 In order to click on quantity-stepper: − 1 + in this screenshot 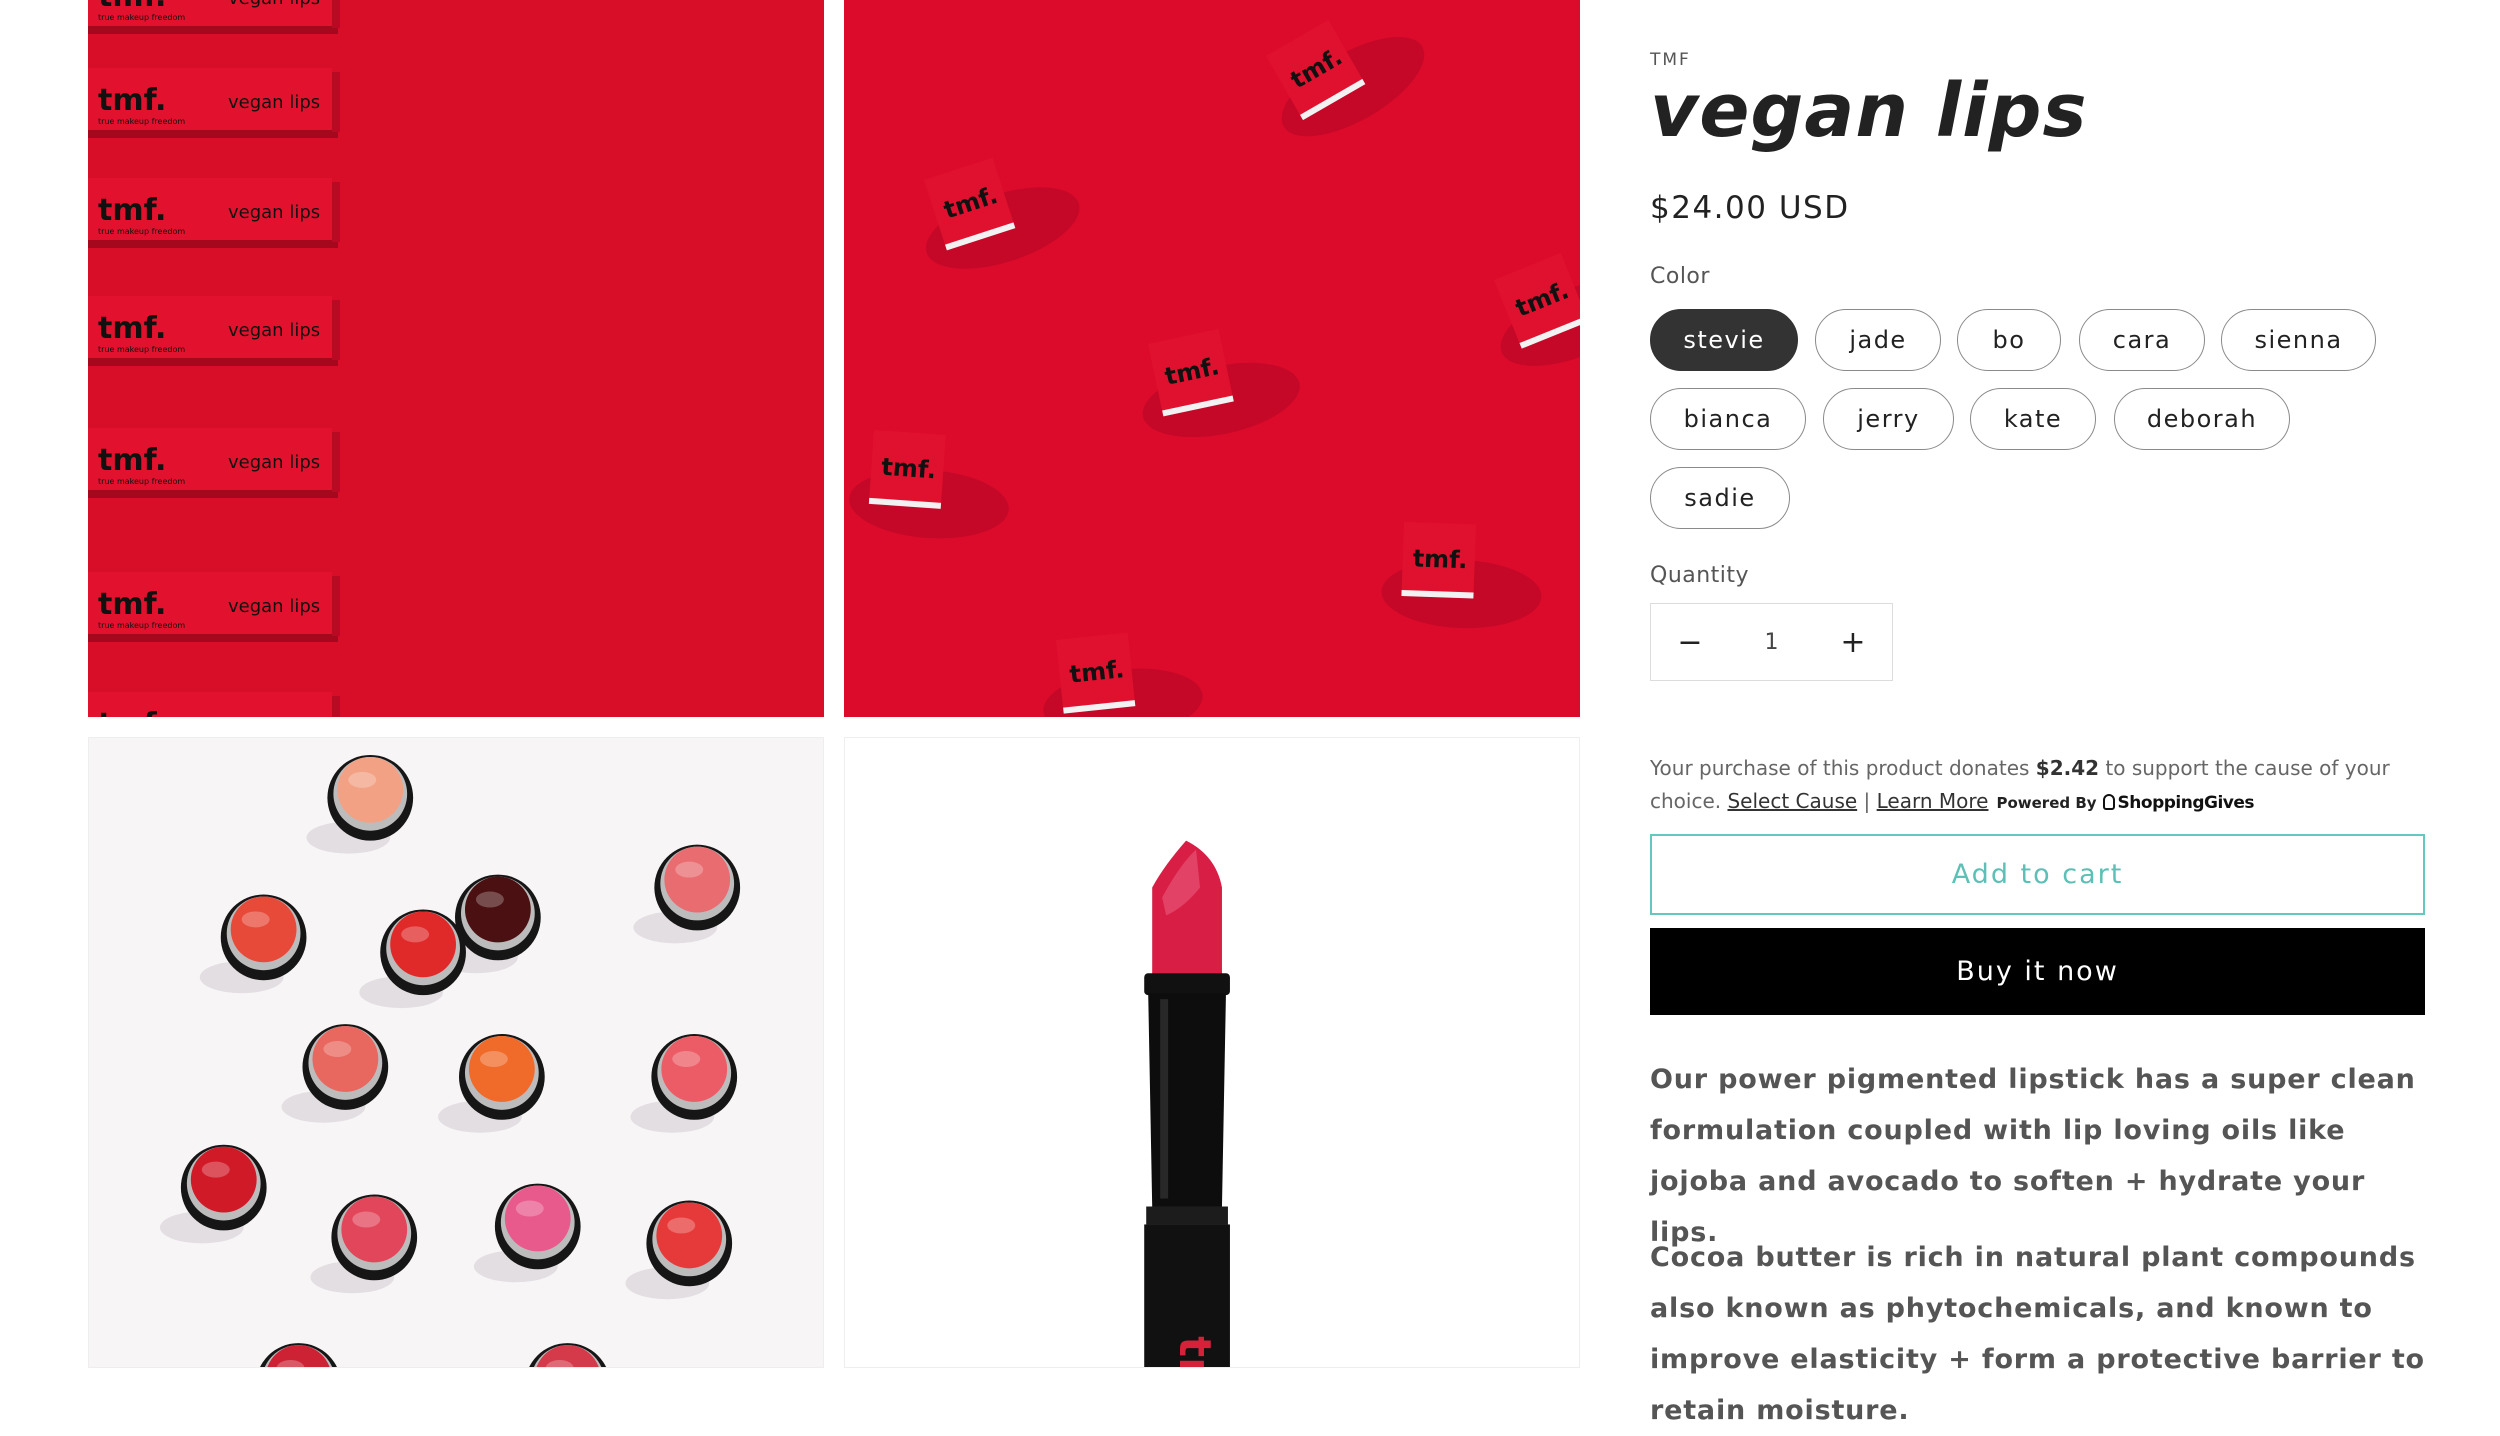, I will do `click(1771, 642)`.